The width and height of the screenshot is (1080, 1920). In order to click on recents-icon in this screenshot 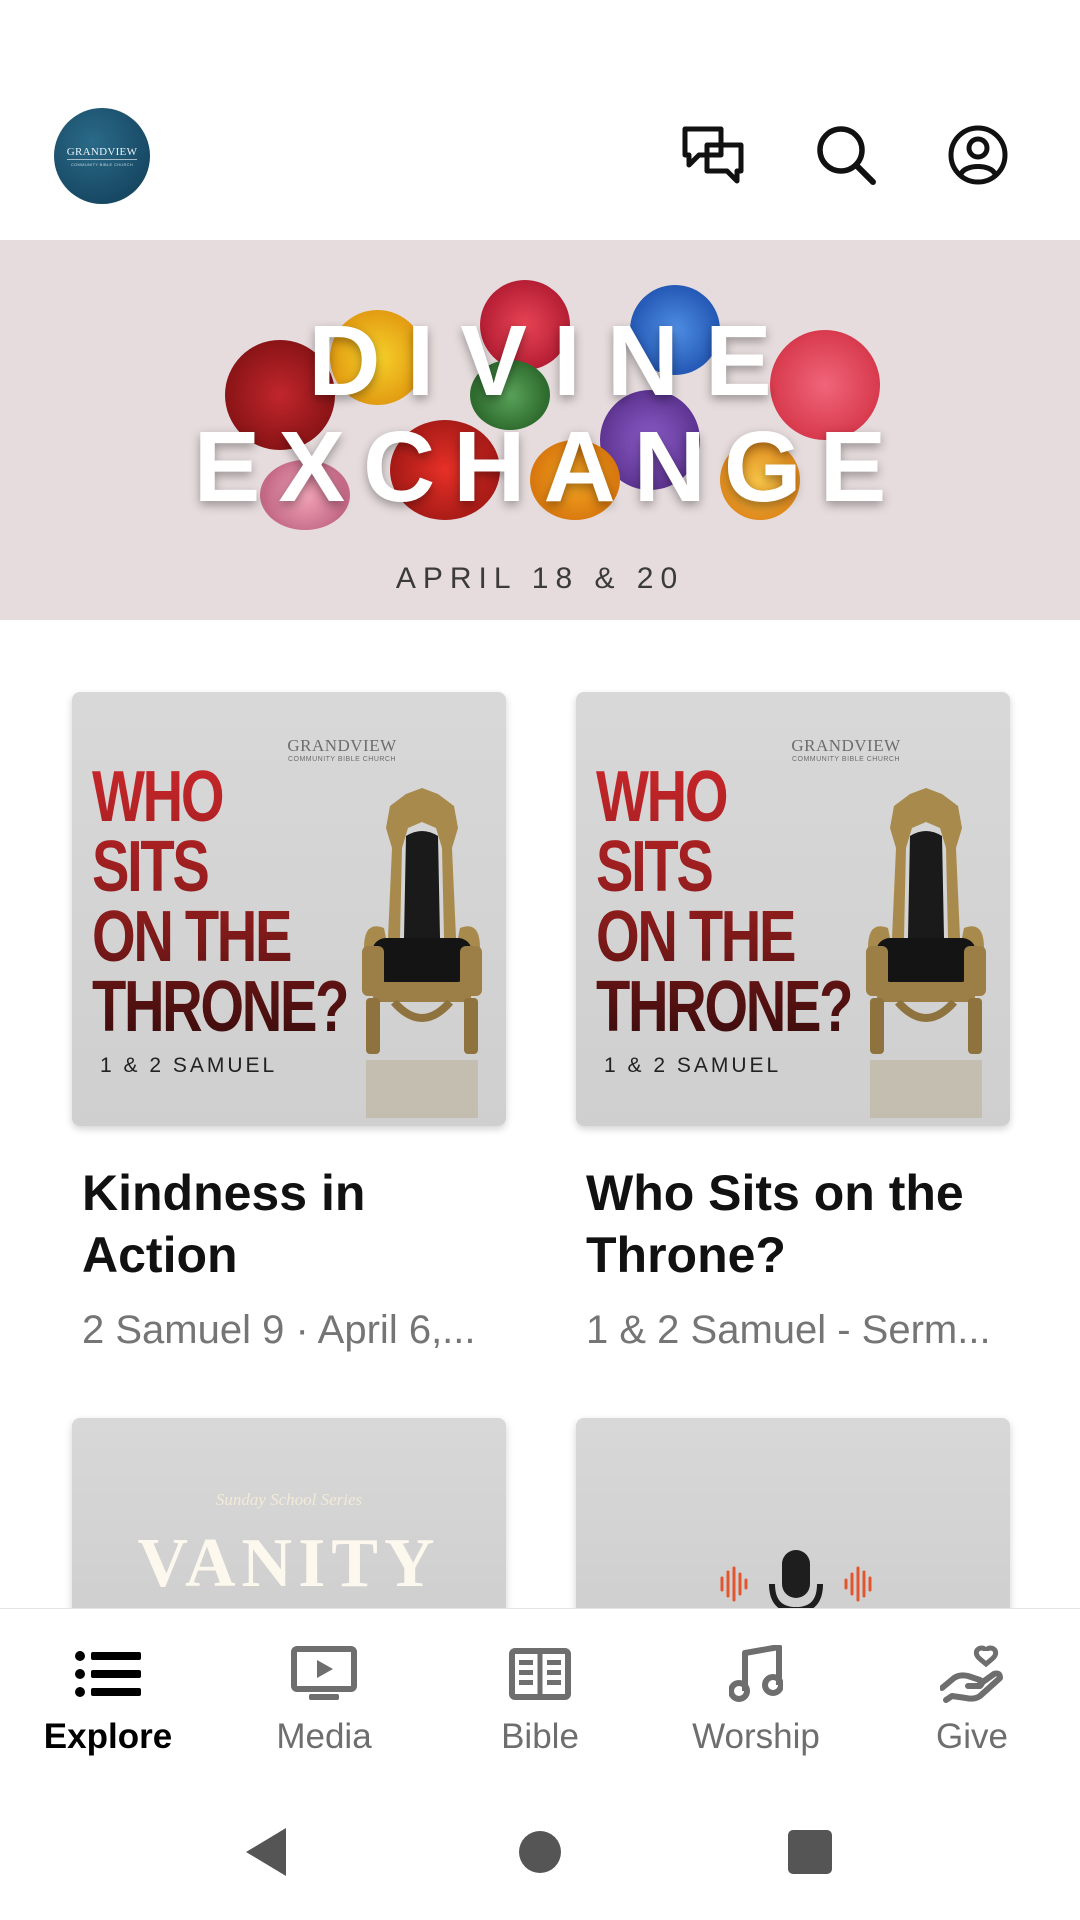, I will do `click(810, 1852)`.